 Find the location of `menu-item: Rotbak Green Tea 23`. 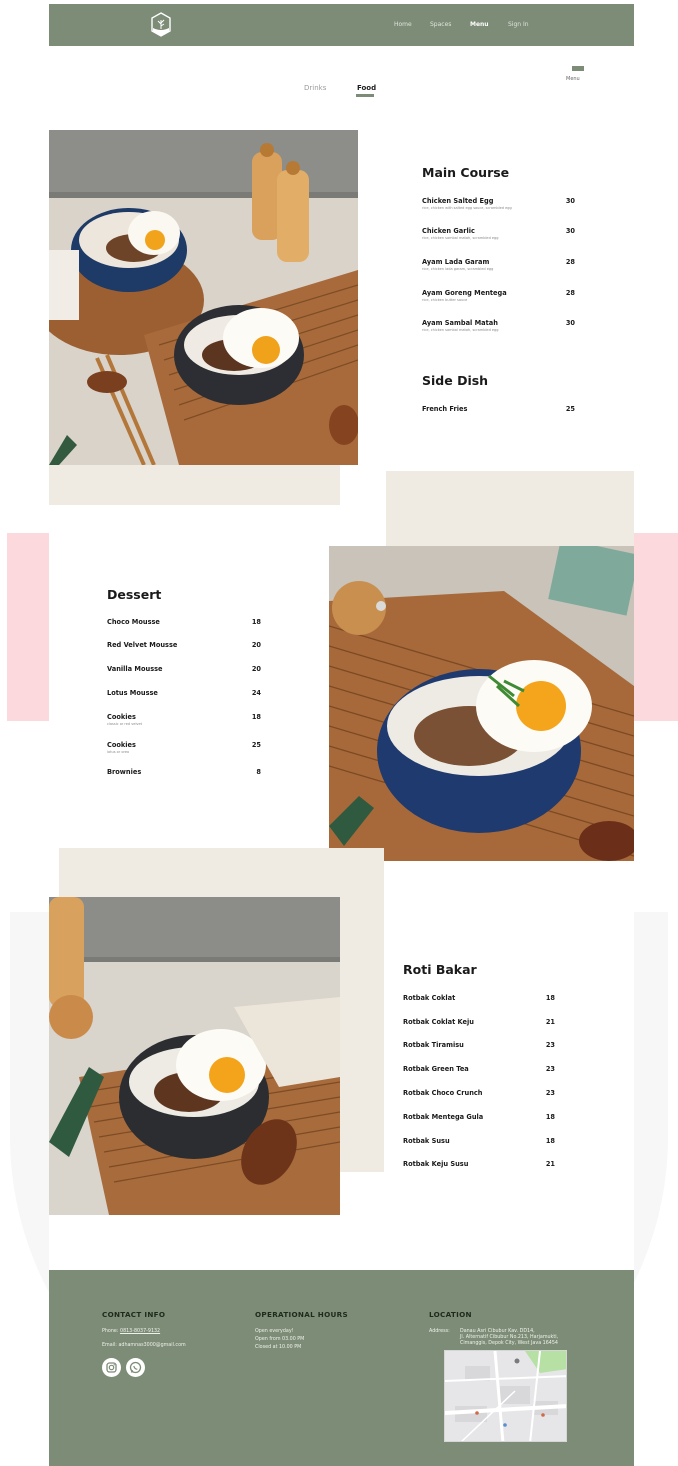

menu-item: Rotbak Green Tea 23 is located at coordinates (483, 1069).